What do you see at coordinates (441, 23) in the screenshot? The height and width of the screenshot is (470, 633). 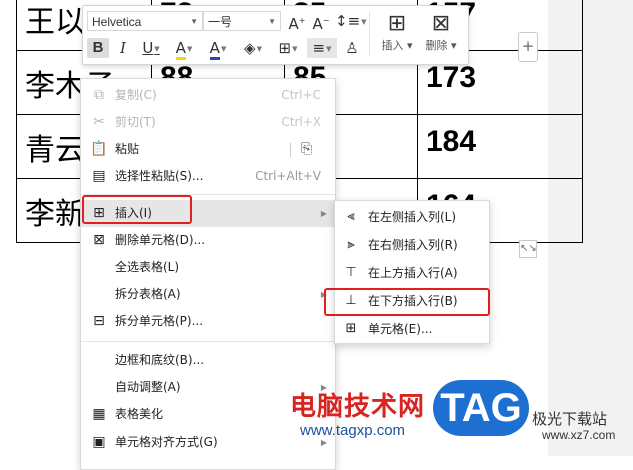 I see `table-delete-icon: ⊠` at bounding box center [441, 23].